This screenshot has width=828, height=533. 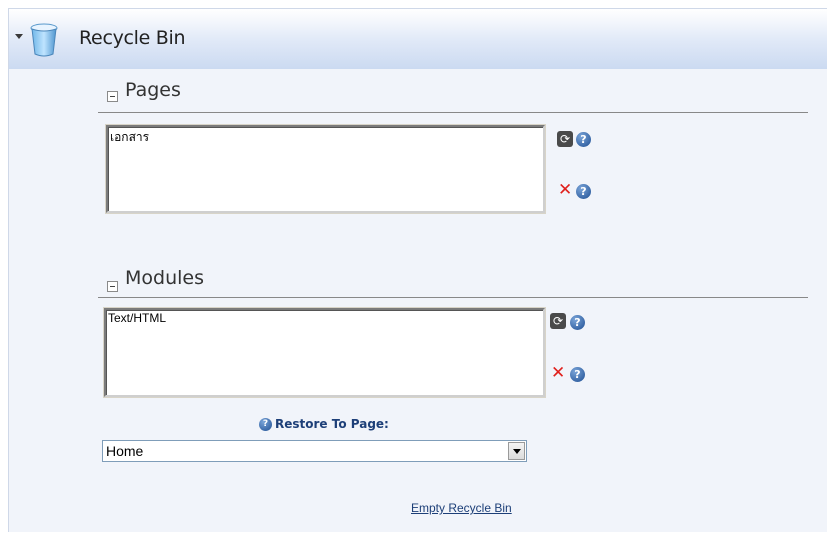 I want to click on collapse-arrow-icon, so click(x=19, y=36).